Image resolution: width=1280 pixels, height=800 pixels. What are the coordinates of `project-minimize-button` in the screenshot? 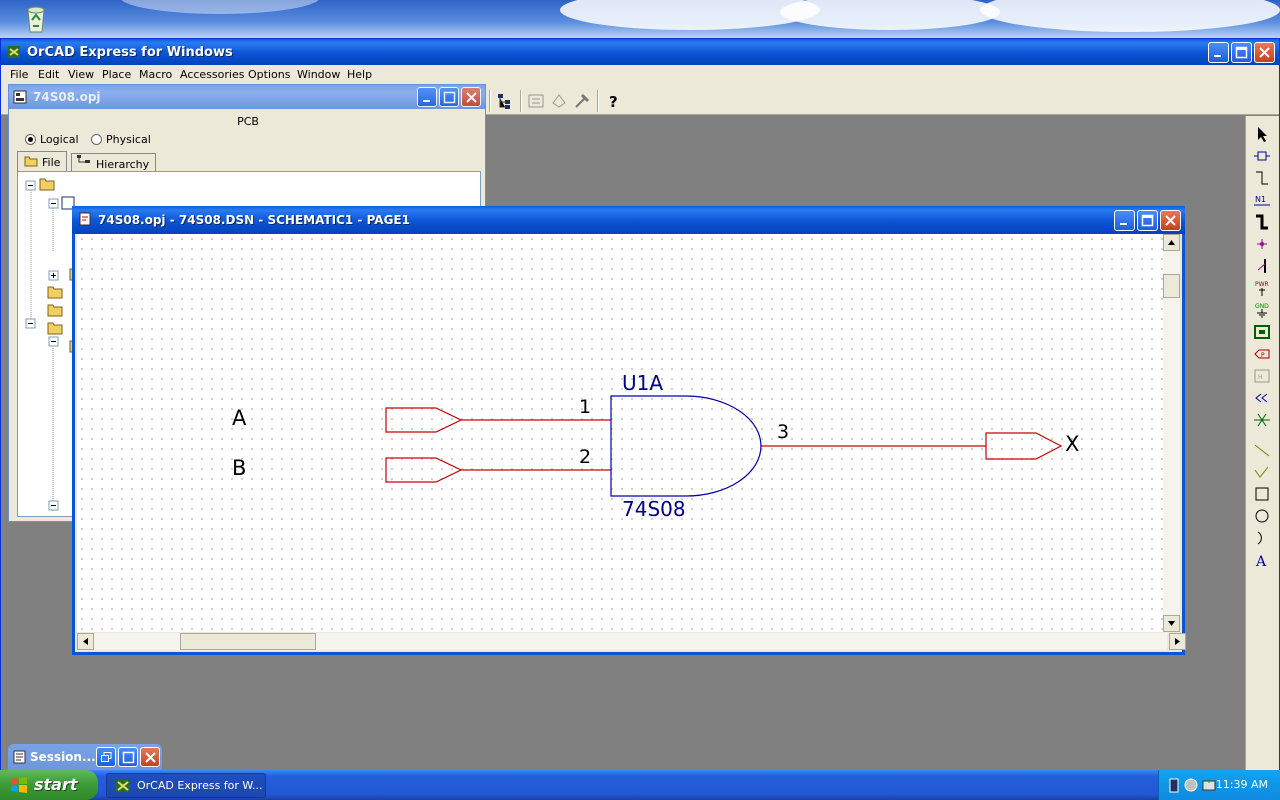 It's located at (427, 97).